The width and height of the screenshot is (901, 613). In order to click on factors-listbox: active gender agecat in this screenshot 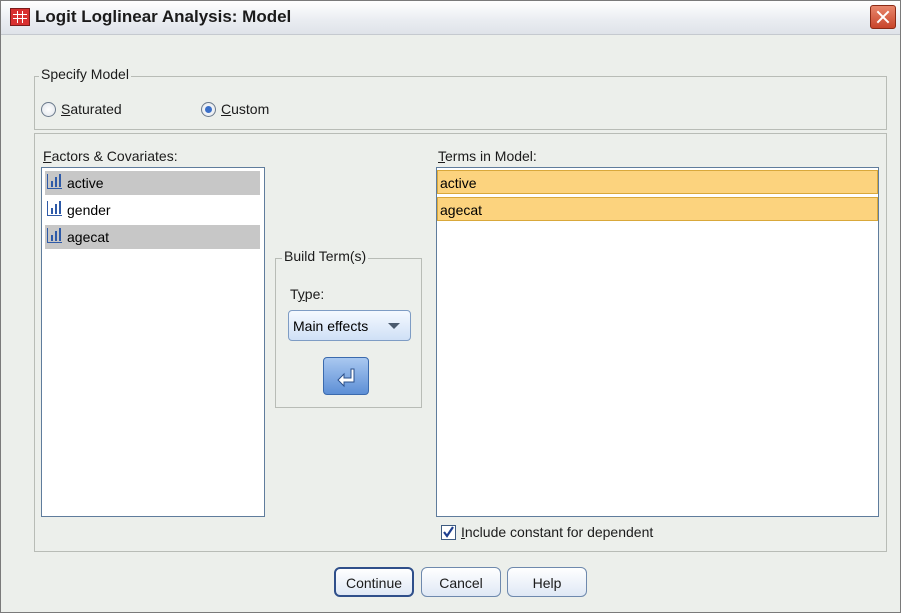, I will do `click(153, 342)`.